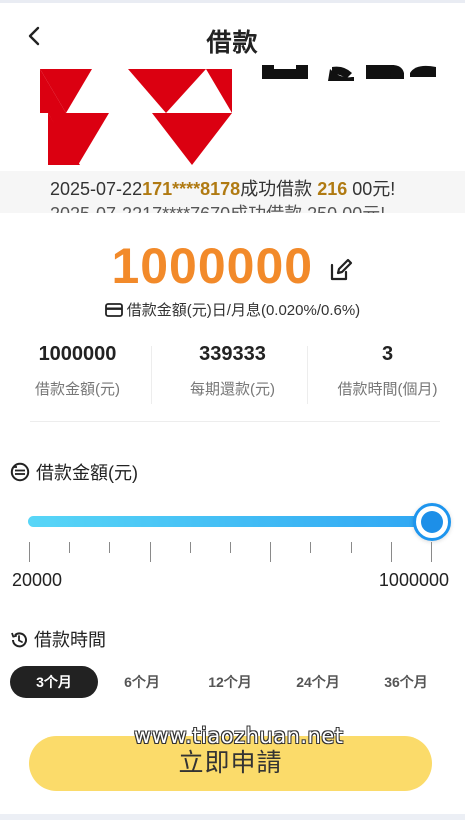  Describe the element at coordinates (432, 522) in the screenshot. I see `slider-handle` at that location.